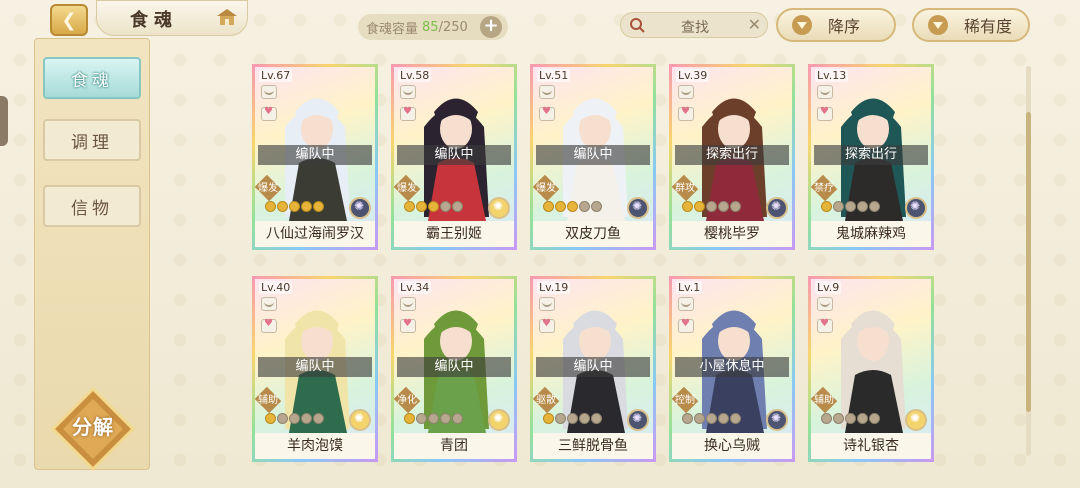 This screenshot has width=1080, height=488. I want to click on character-name: 八仙过海闹罗汉, so click(315, 234).